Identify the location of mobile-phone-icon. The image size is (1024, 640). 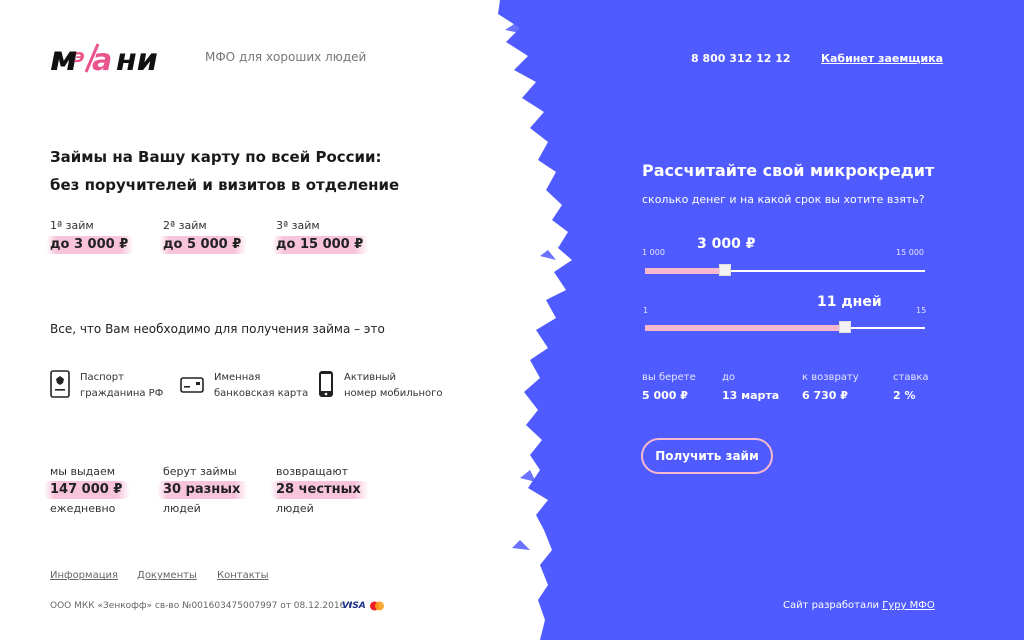
(326, 384).